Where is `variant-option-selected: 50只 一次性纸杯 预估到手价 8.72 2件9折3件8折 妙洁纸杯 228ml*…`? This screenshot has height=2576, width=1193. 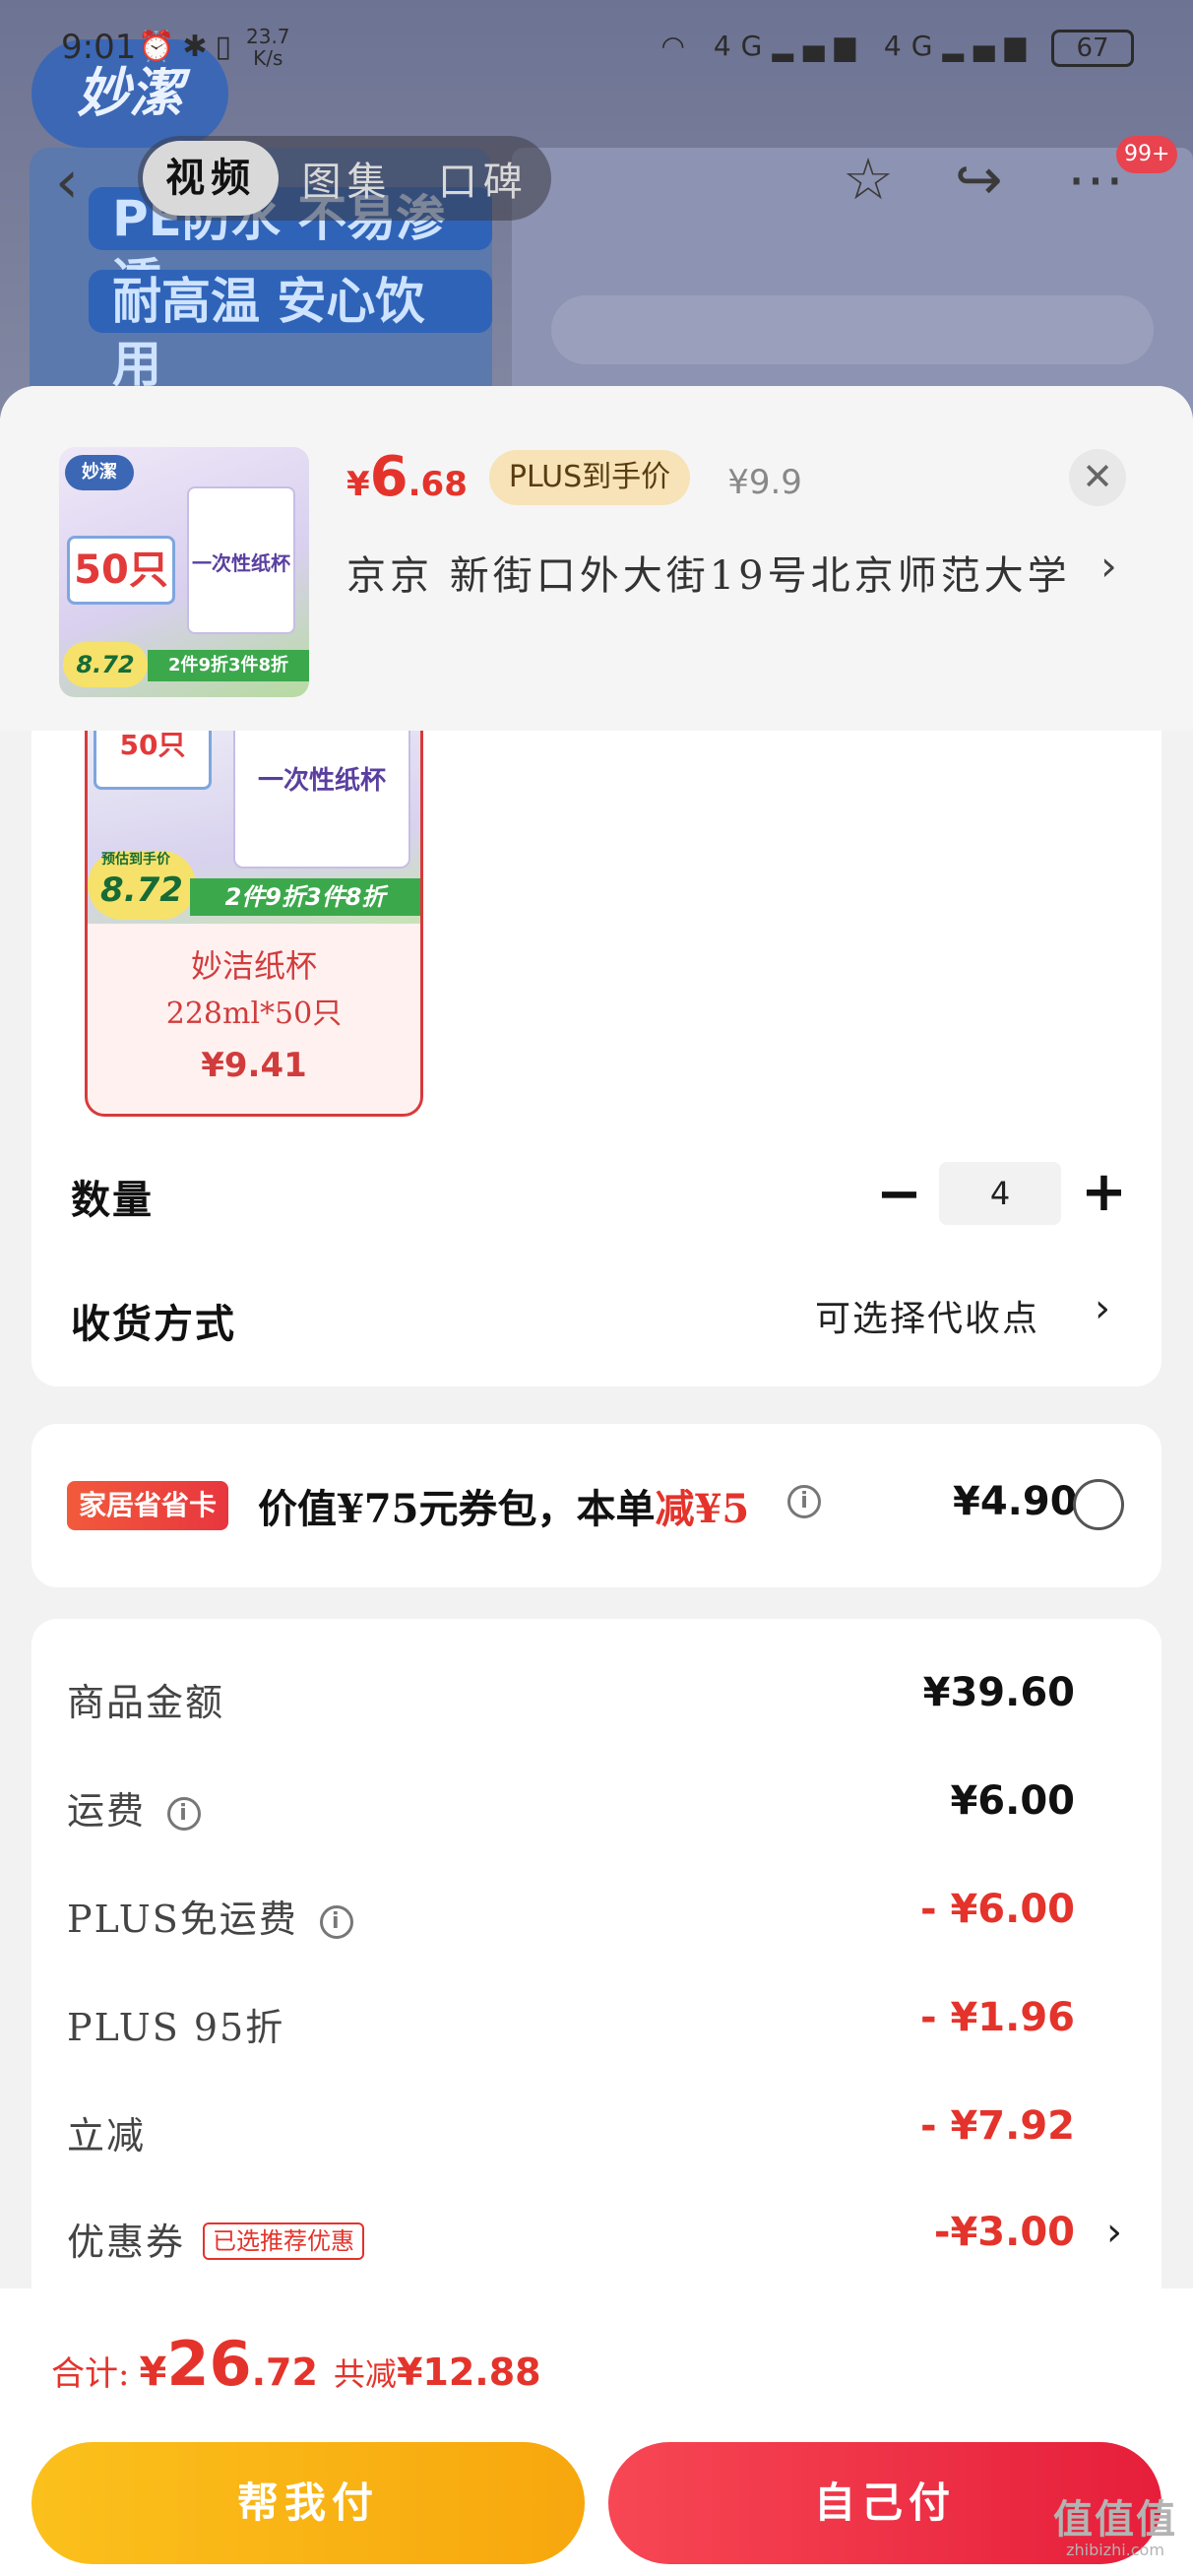 variant-option-selected: 50只 一次性纸杯 预估到手价 8.72 2件9折3件8折 妙洁纸杯 228ml*… is located at coordinates (254, 924).